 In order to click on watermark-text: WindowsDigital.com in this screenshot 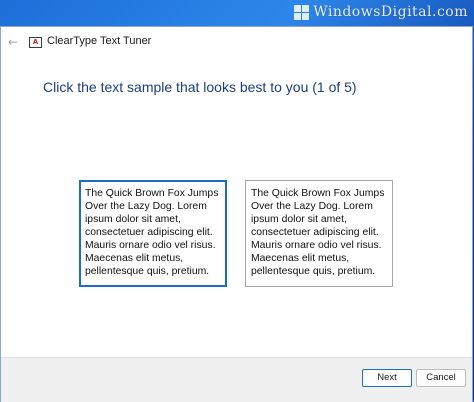, I will do `click(390, 12)`.